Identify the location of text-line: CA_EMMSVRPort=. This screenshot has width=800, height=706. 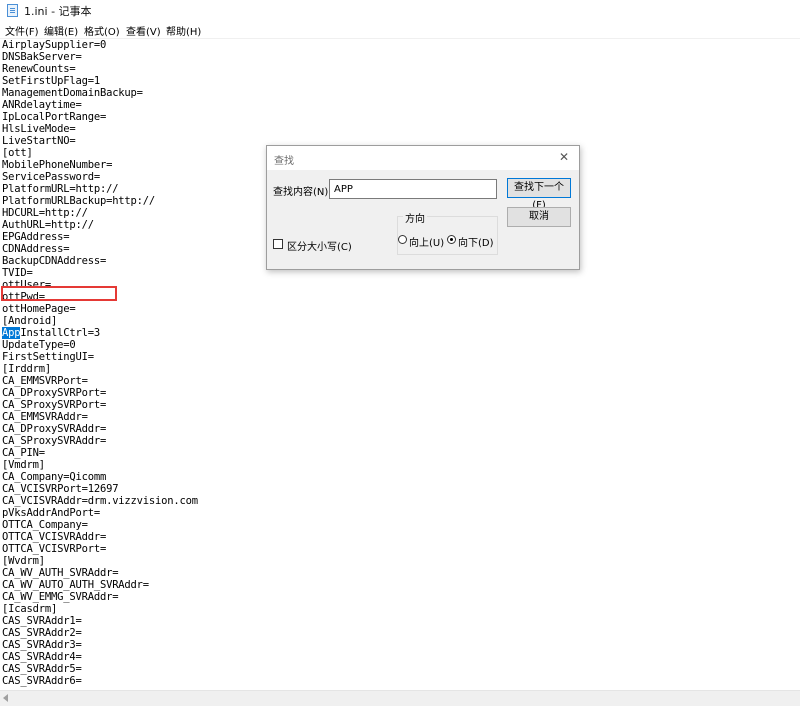
(45, 381).